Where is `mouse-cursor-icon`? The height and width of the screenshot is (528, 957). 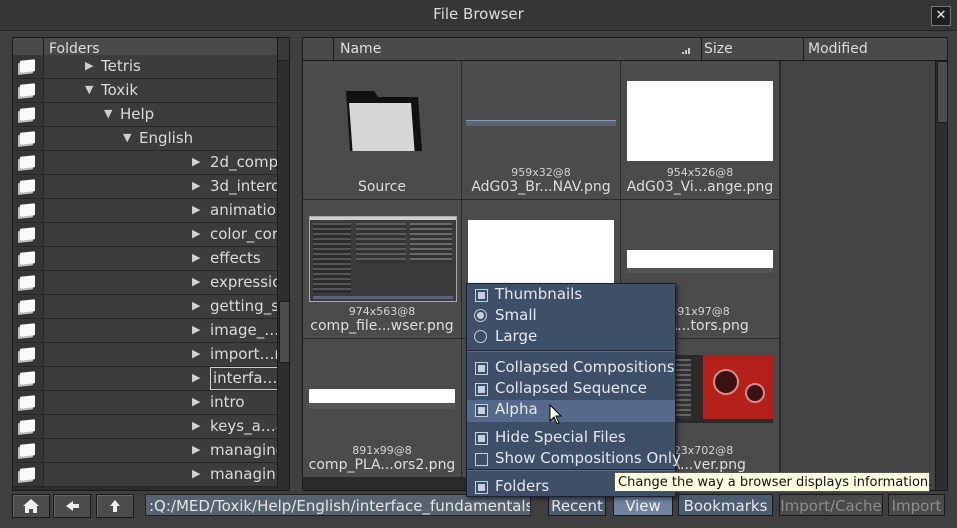
mouse-cursor-icon is located at coordinates (556, 414).